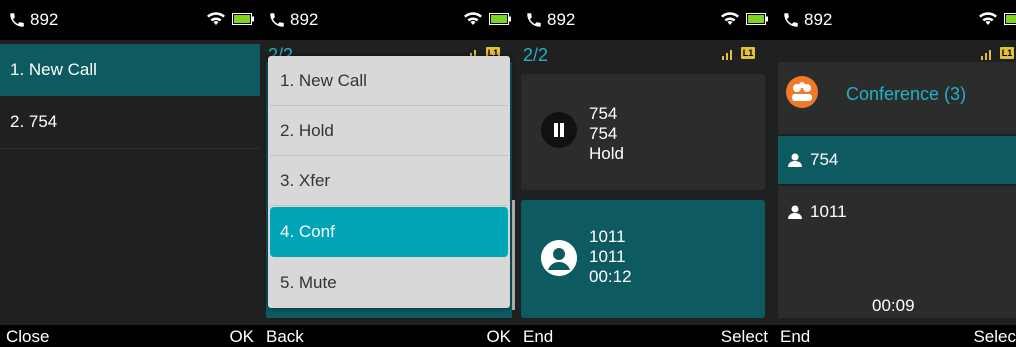 This screenshot has width=1016, height=347. What do you see at coordinates (607, 236) in the screenshot?
I see `active-call-name: 1011` at bounding box center [607, 236].